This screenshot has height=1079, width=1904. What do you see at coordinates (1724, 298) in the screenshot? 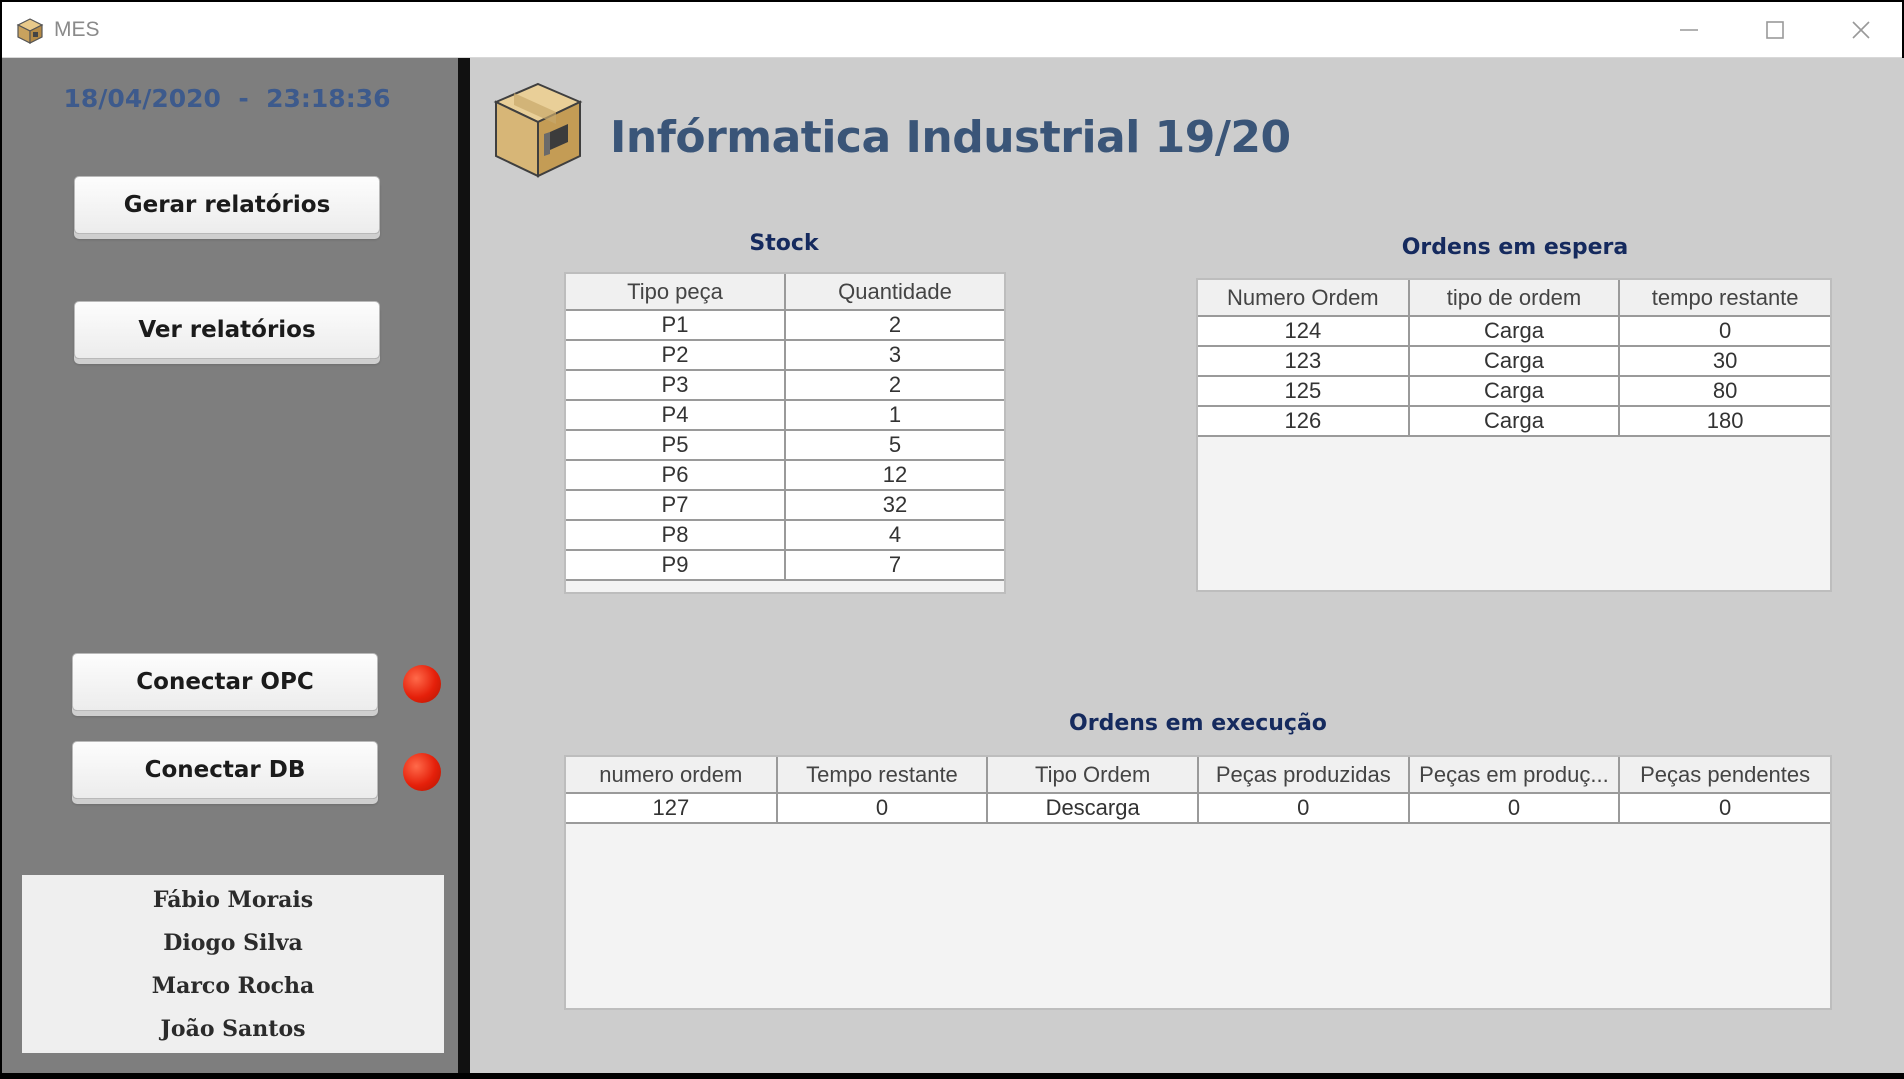
I see `column-header: tempo restante` at bounding box center [1724, 298].